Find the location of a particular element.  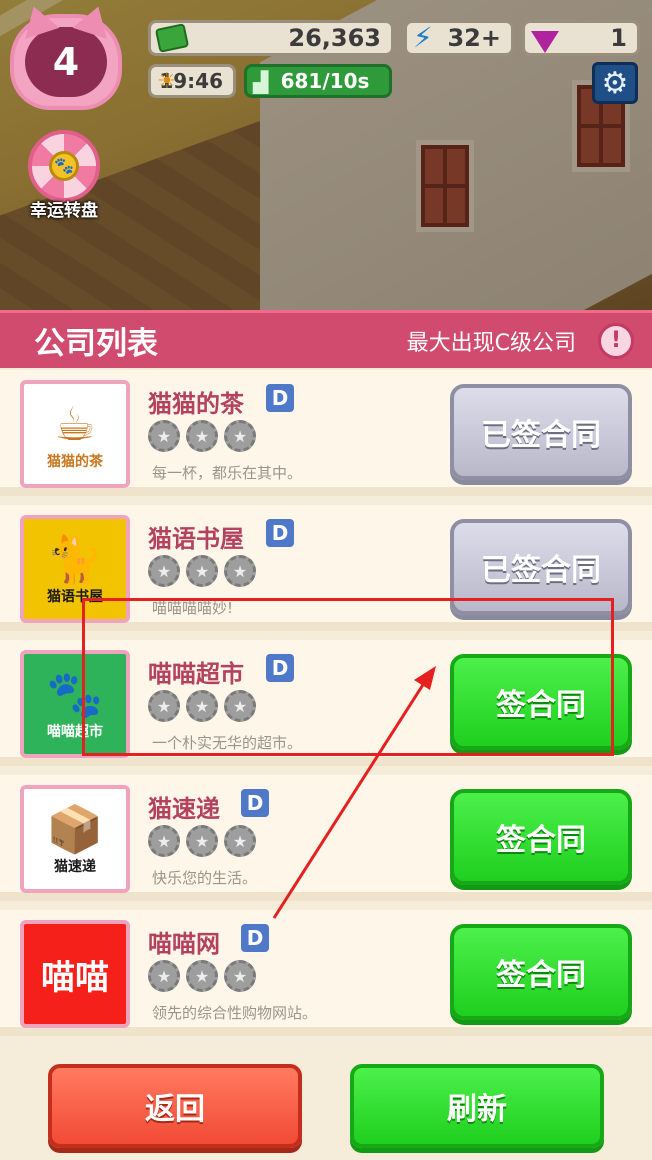

time-display: ☀ 19:46 is located at coordinates (192, 81).